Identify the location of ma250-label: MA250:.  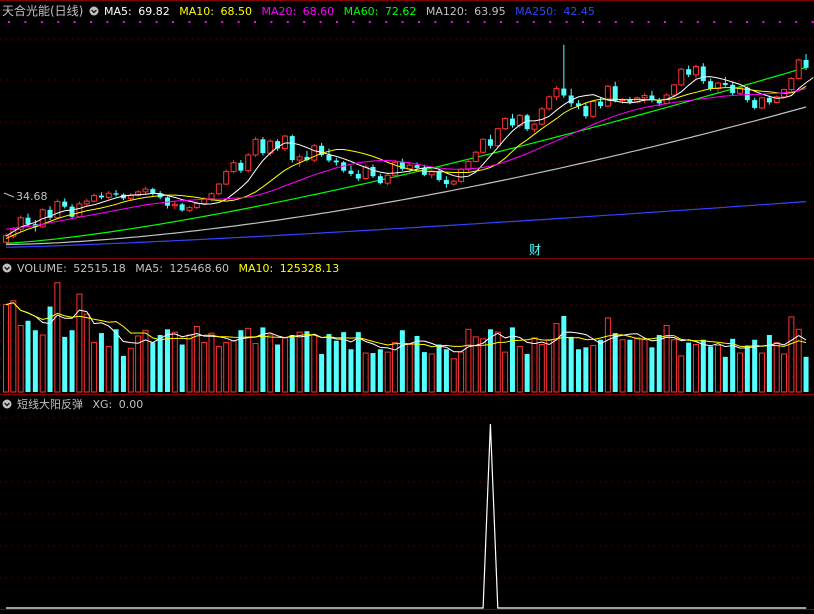
(536, 11).